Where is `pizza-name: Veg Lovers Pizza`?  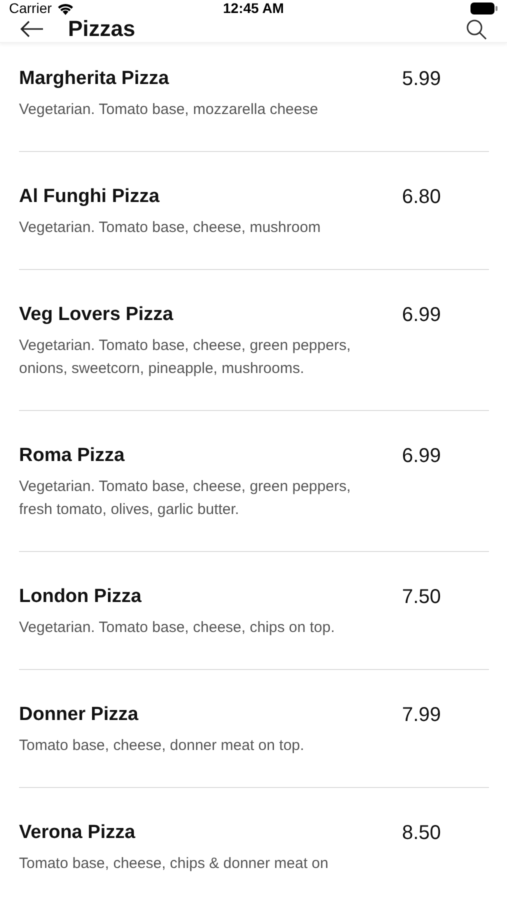
pizza-name: Veg Lovers Pizza is located at coordinates (96, 315).